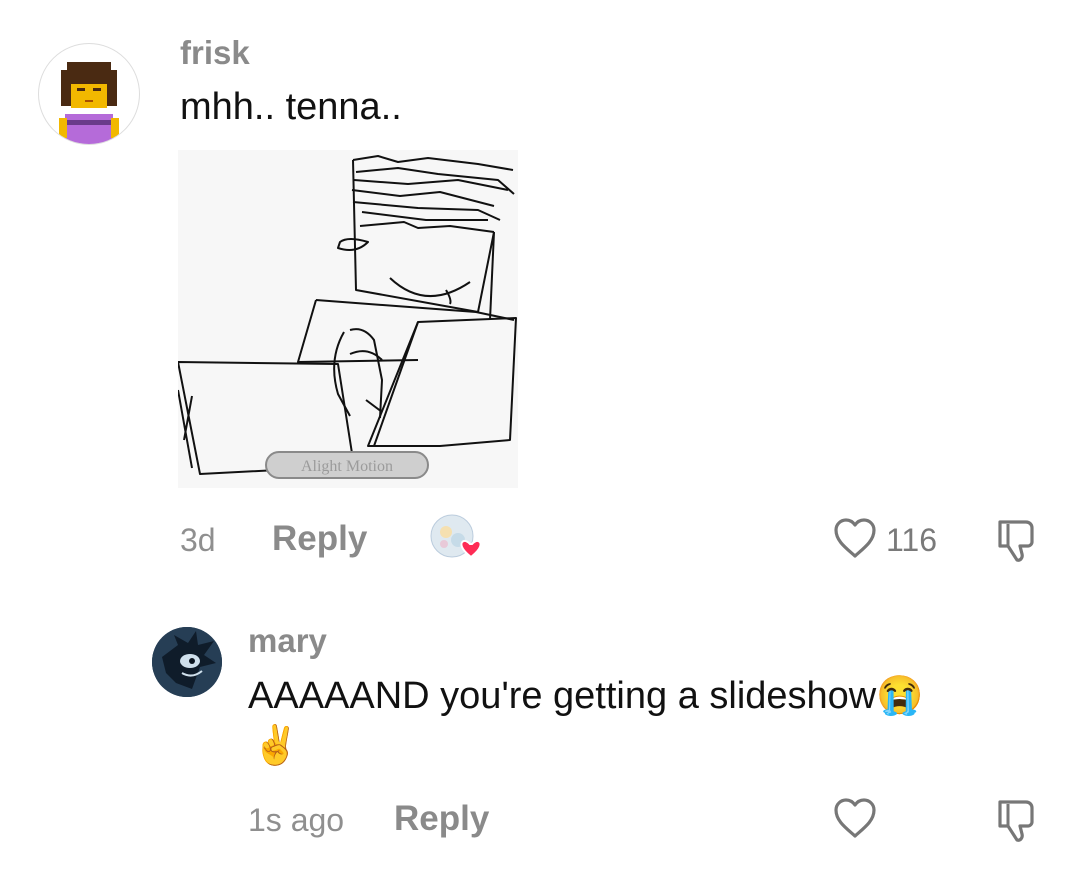 This screenshot has height=870, width=1080. I want to click on sketch-drawing: Alight Motion, so click(347, 317).